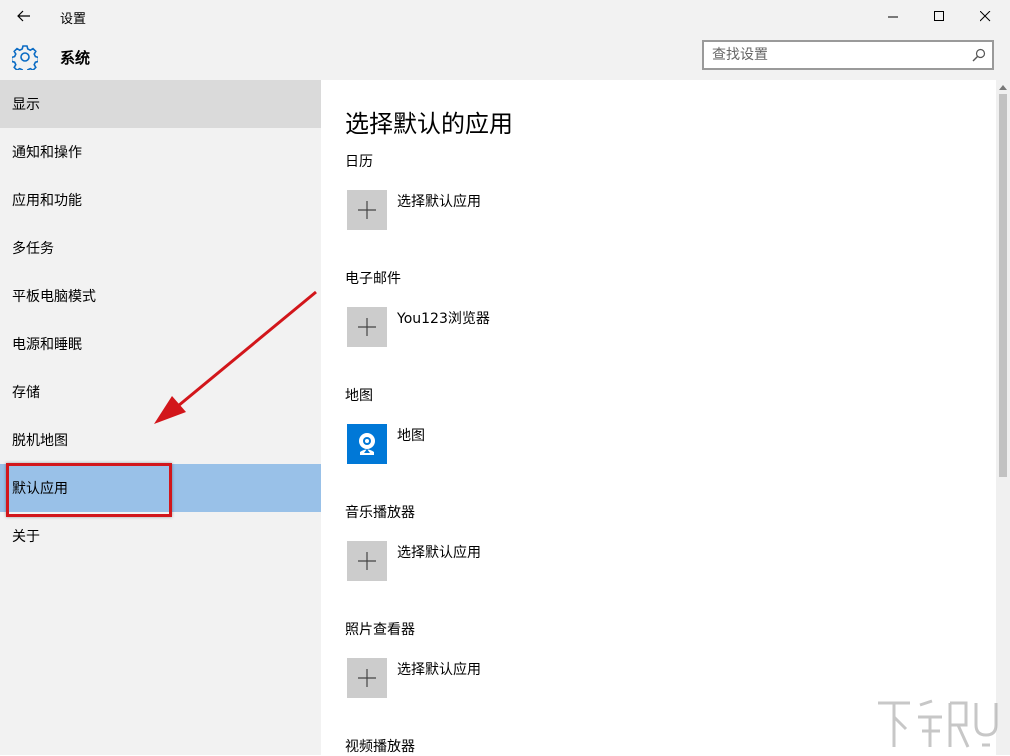 The height and width of the screenshot is (756, 1010). I want to click on search-input, so click(837, 55).